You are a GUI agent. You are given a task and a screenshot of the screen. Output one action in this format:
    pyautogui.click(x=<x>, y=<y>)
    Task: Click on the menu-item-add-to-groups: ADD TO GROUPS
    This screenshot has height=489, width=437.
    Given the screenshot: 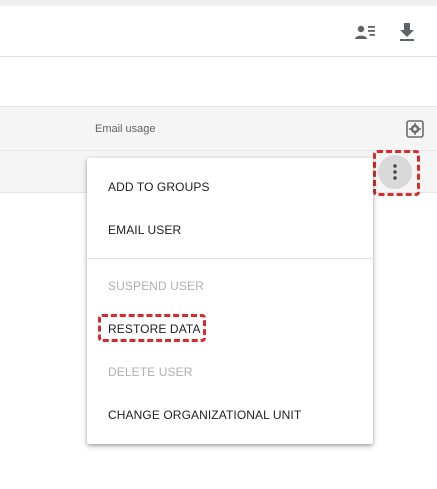 What is the action you would take?
    pyautogui.click(x=230, y=187)
    